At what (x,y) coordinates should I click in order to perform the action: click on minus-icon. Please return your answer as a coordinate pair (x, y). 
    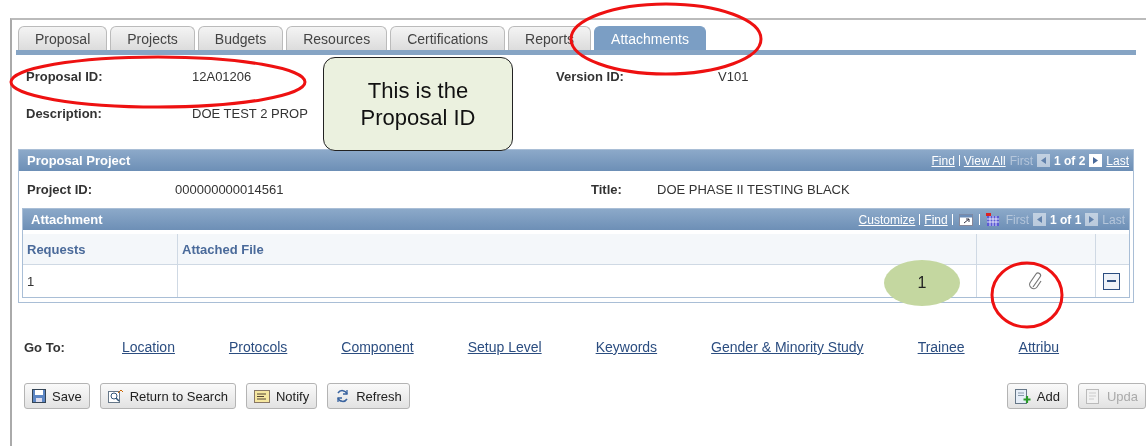
    Looking at the image, I should click on (1111, 281).